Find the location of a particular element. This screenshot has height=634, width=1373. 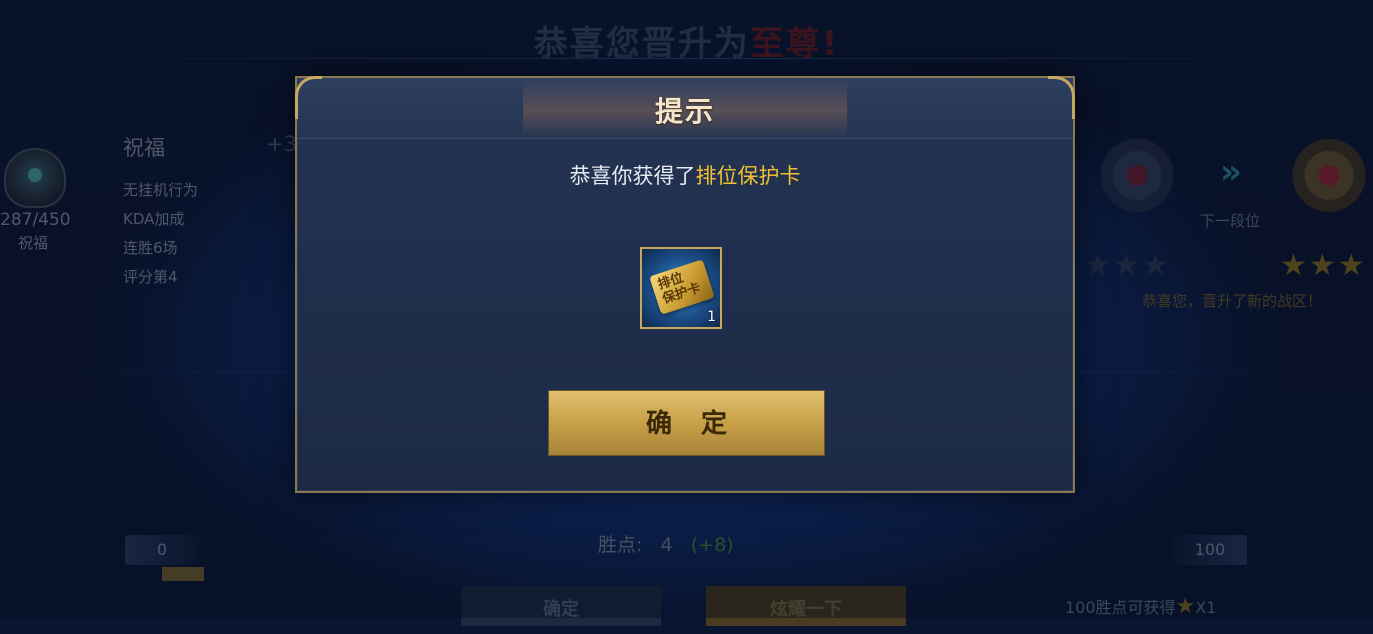

card-label: 排位 保护卡 is located at coordinates (679, 287).